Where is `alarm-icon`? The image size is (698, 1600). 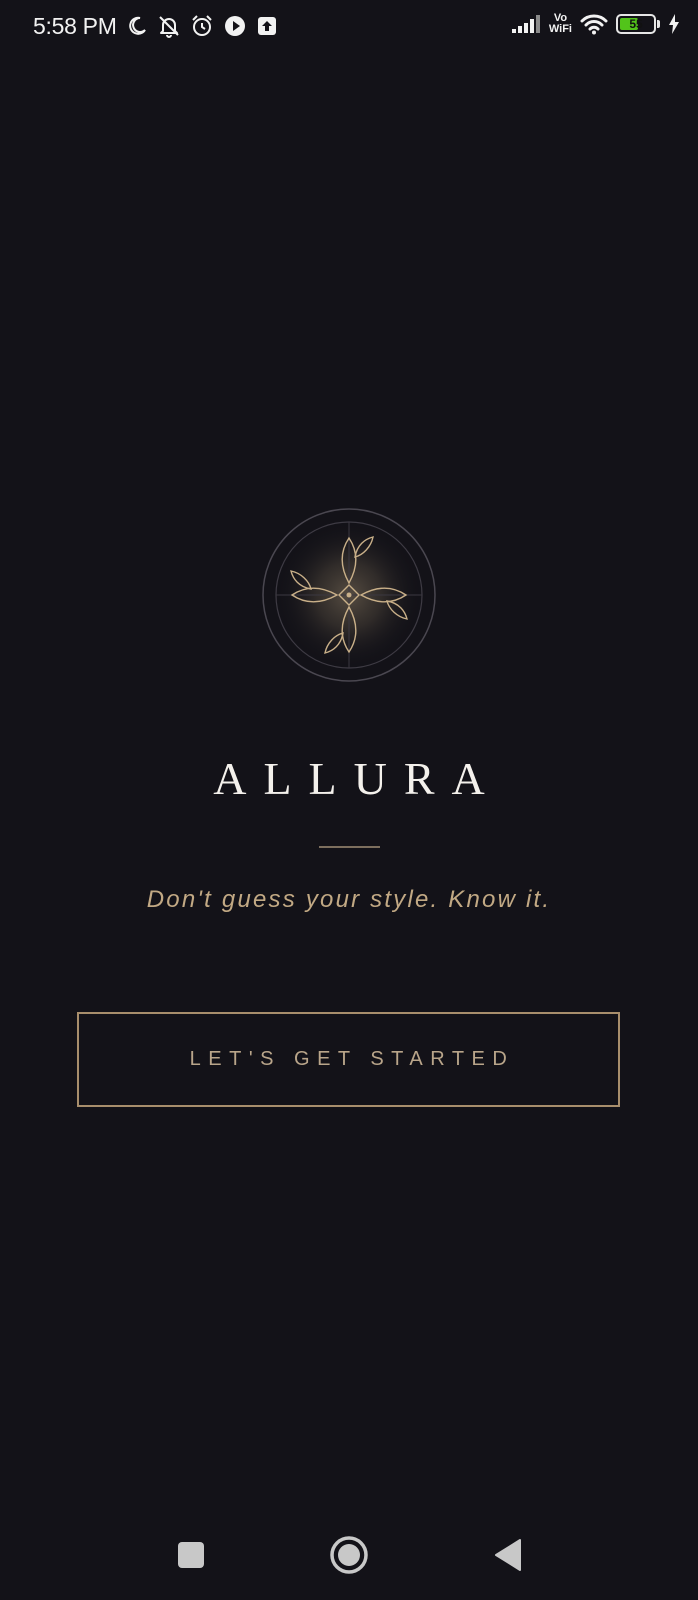 alarm-icon is located at coordinates (202, 25).